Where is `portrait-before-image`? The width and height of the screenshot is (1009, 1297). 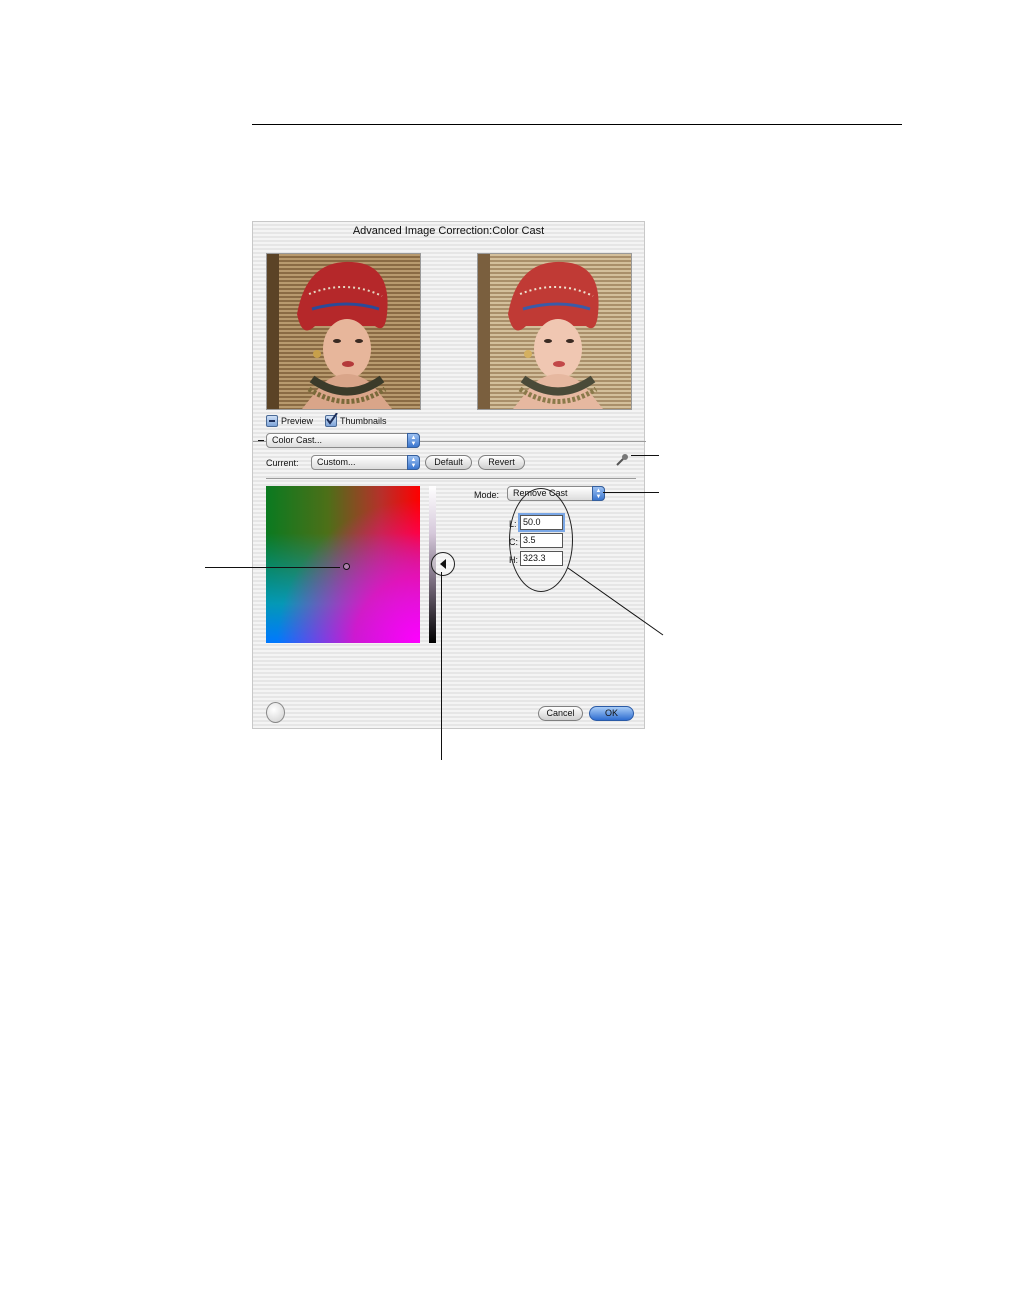 portrait-before-image is located at coordinates (343, 331).